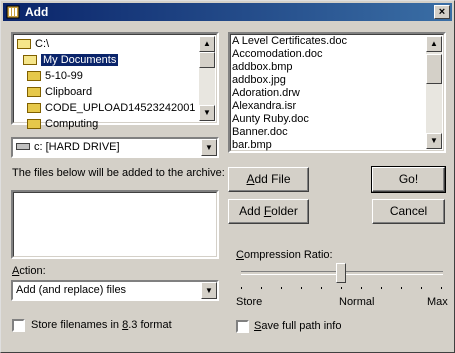  Describe the element at coordinates (227, 12) in the screenshot. I see `title-bar: Add ×` at that location.